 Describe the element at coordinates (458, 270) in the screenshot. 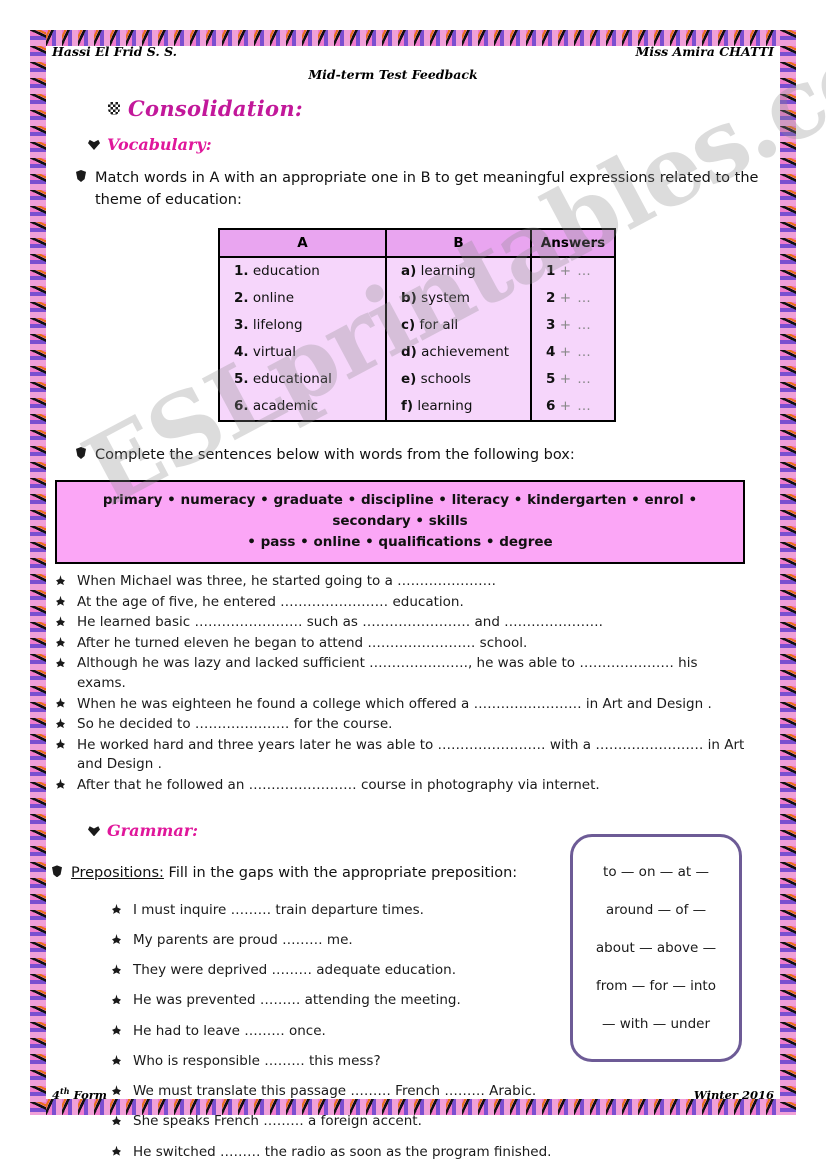

I see `match-cell-b: a) learning` at that location.